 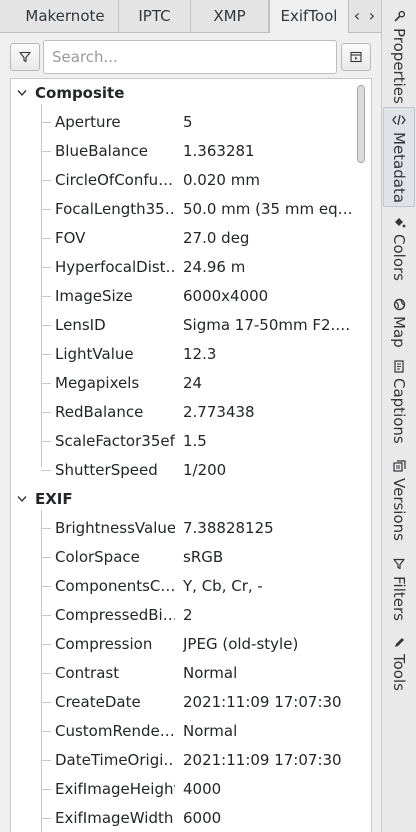 I want to click on tree-row: ColorSpace sRGB, so click(x=183, y=557).